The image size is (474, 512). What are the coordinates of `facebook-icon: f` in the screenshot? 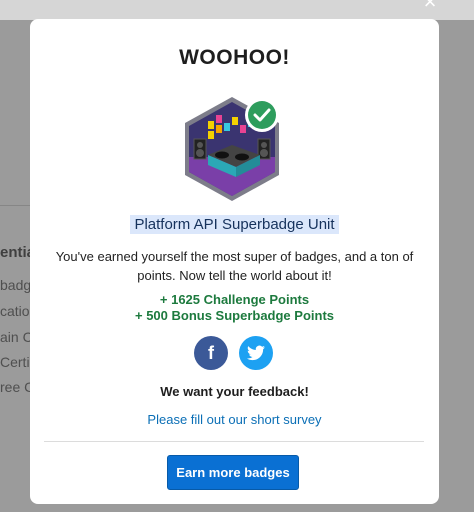 It's located at (211, 352).